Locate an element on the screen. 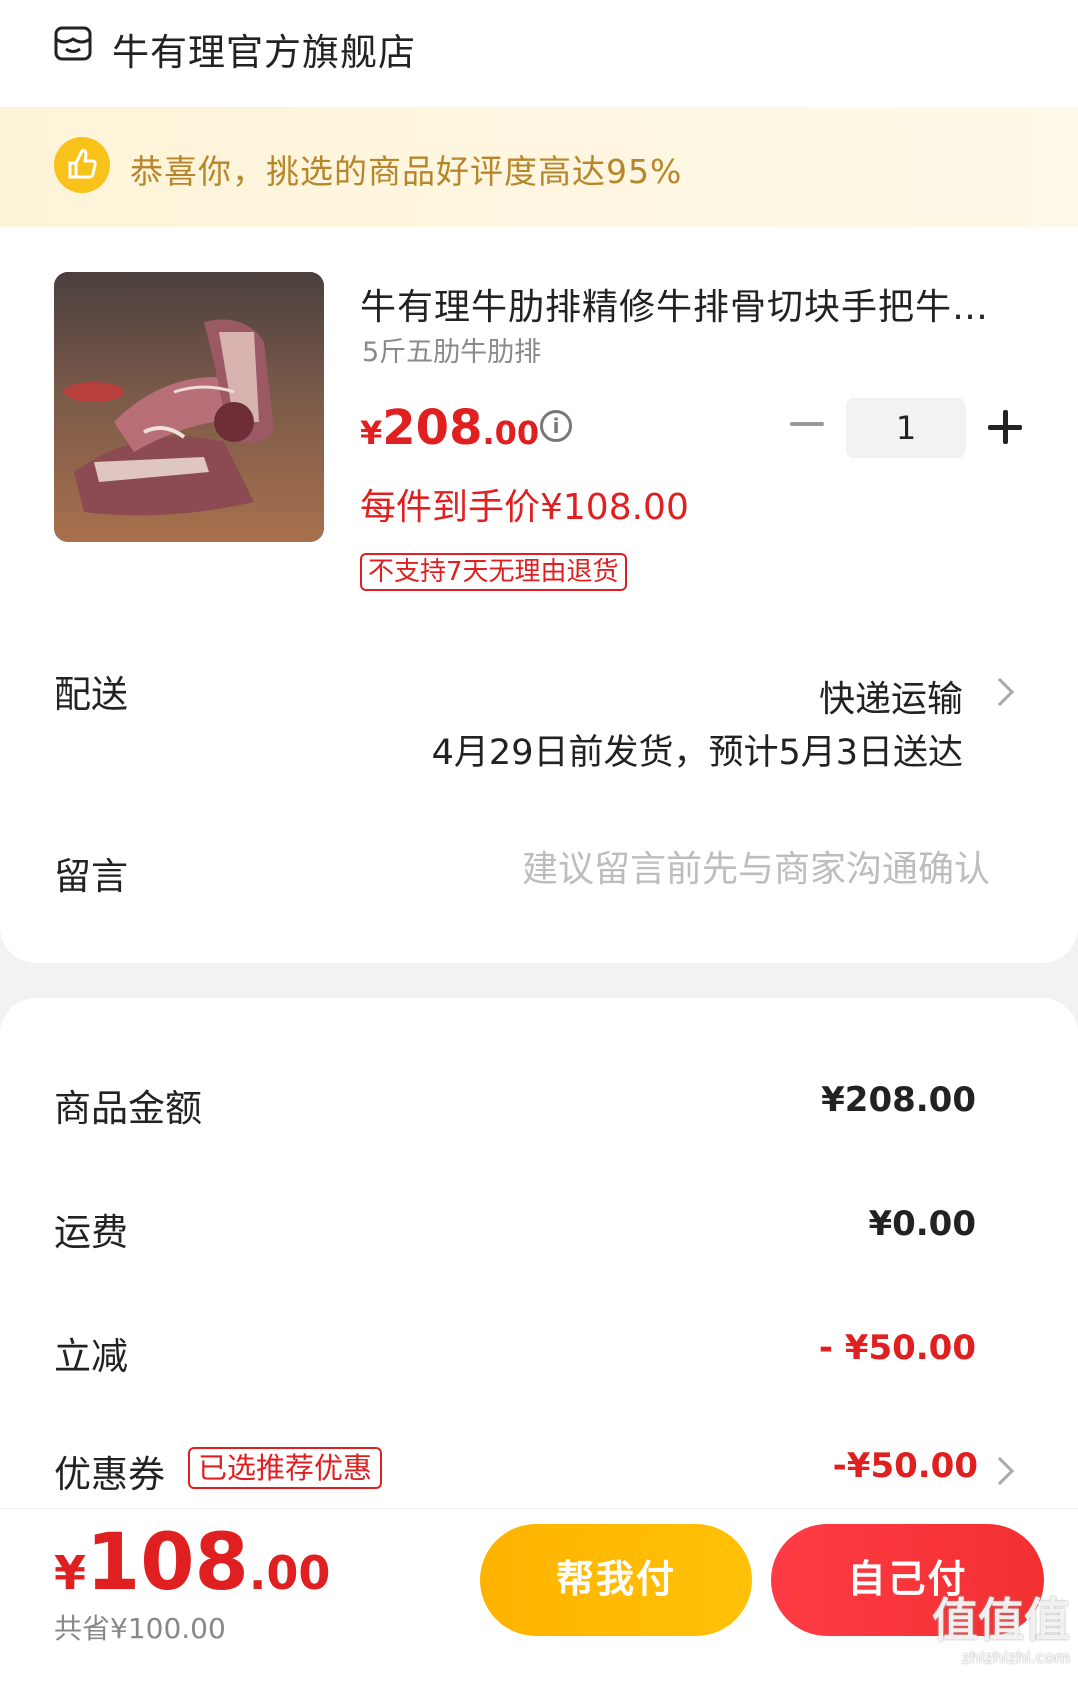 This screenshot has height=1681, width=1078. final-unit-price: 每件到手价¥108.00 is located at coordinates (524, 507).